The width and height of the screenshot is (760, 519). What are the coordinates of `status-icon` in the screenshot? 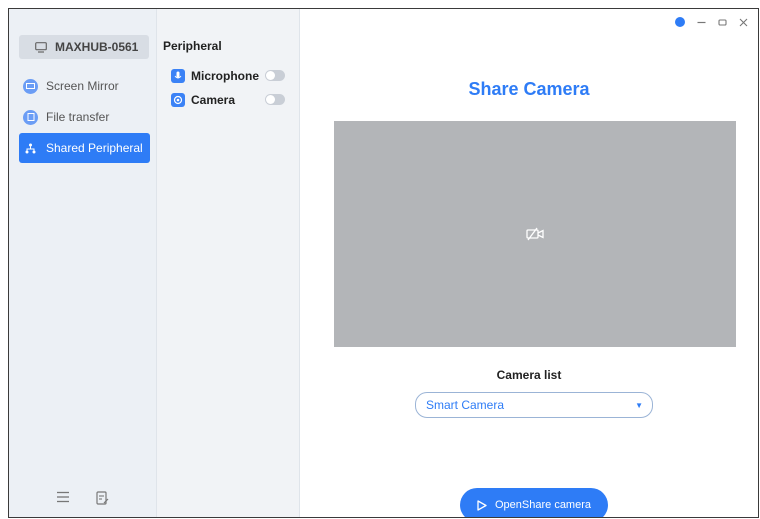 It's located at (680, 22).